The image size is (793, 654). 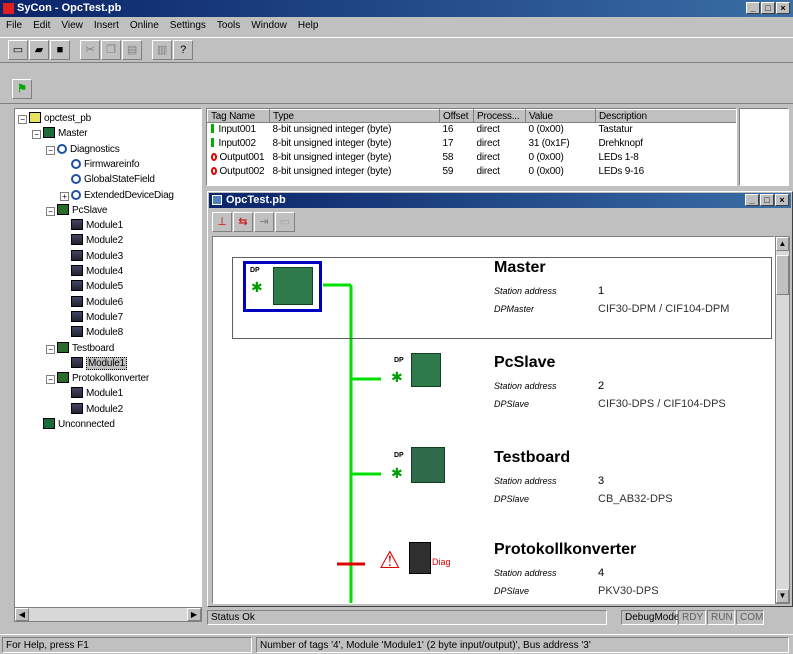 I want to click on canvas-vscrollbar: ▲ ▼, so click(x=782, y=420).